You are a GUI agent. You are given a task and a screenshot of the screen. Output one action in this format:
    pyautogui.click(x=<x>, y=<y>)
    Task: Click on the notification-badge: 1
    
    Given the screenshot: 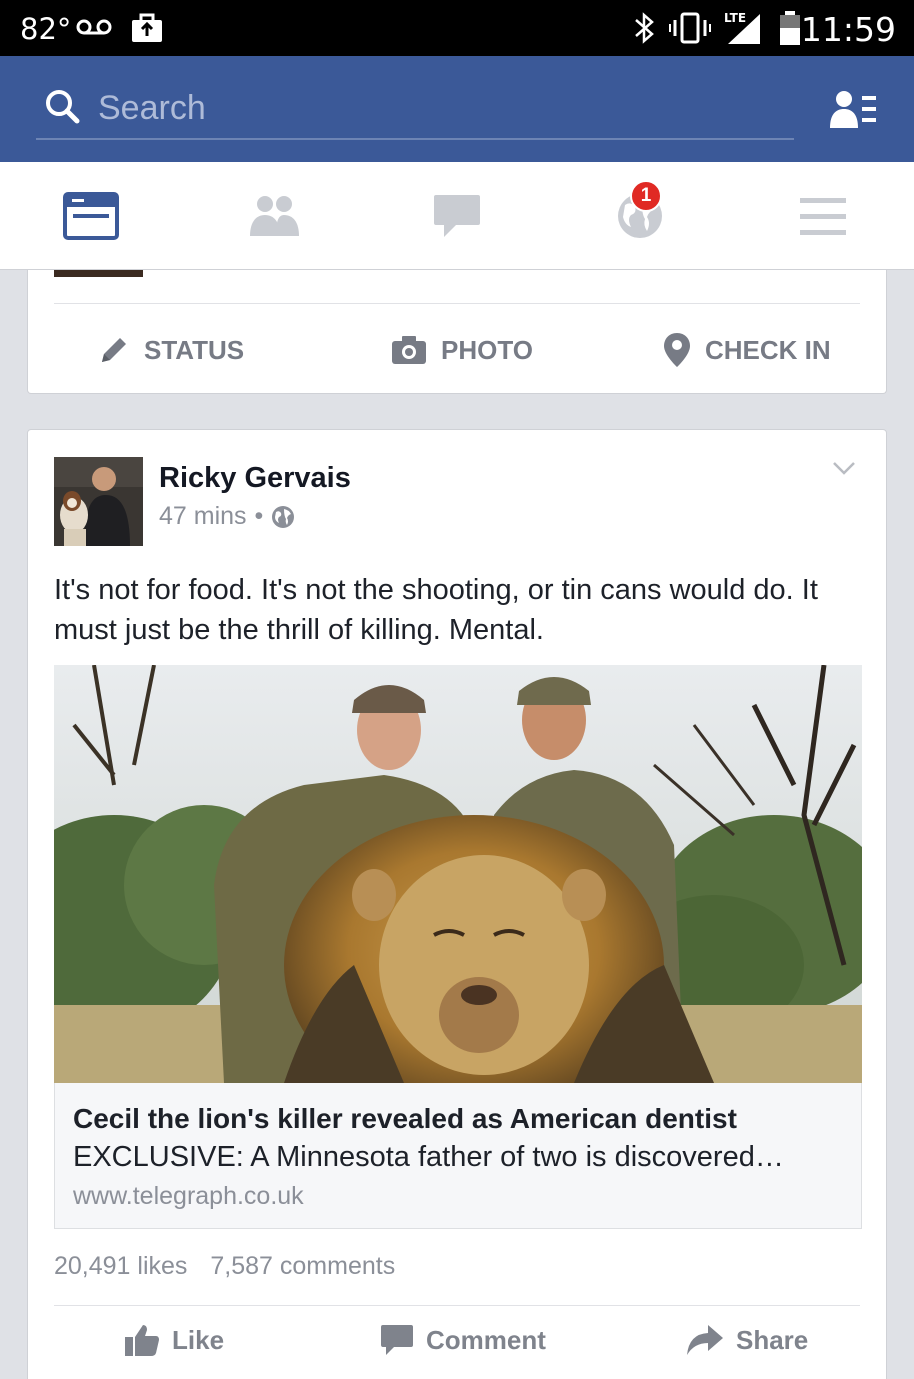 What is the action you would take?
    pyautogui.click(x=646, y=196)
    